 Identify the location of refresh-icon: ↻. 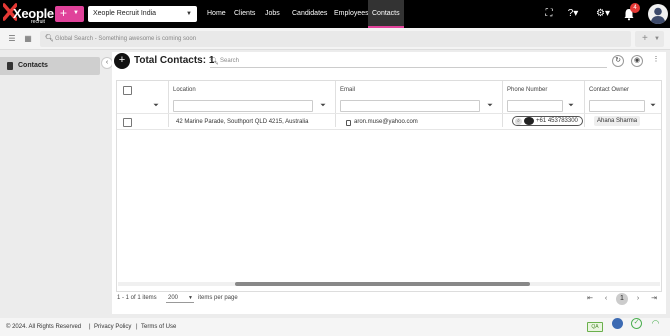
(618, 61).